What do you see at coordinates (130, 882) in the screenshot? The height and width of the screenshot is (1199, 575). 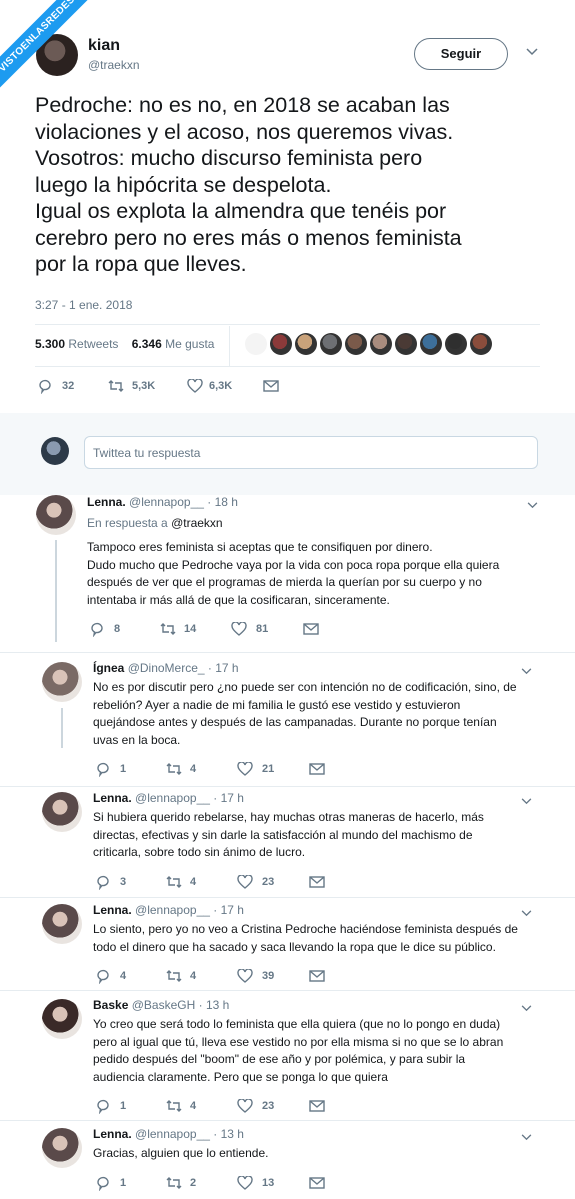 I see `reply-button: 3` at bounding box center [130, 882].